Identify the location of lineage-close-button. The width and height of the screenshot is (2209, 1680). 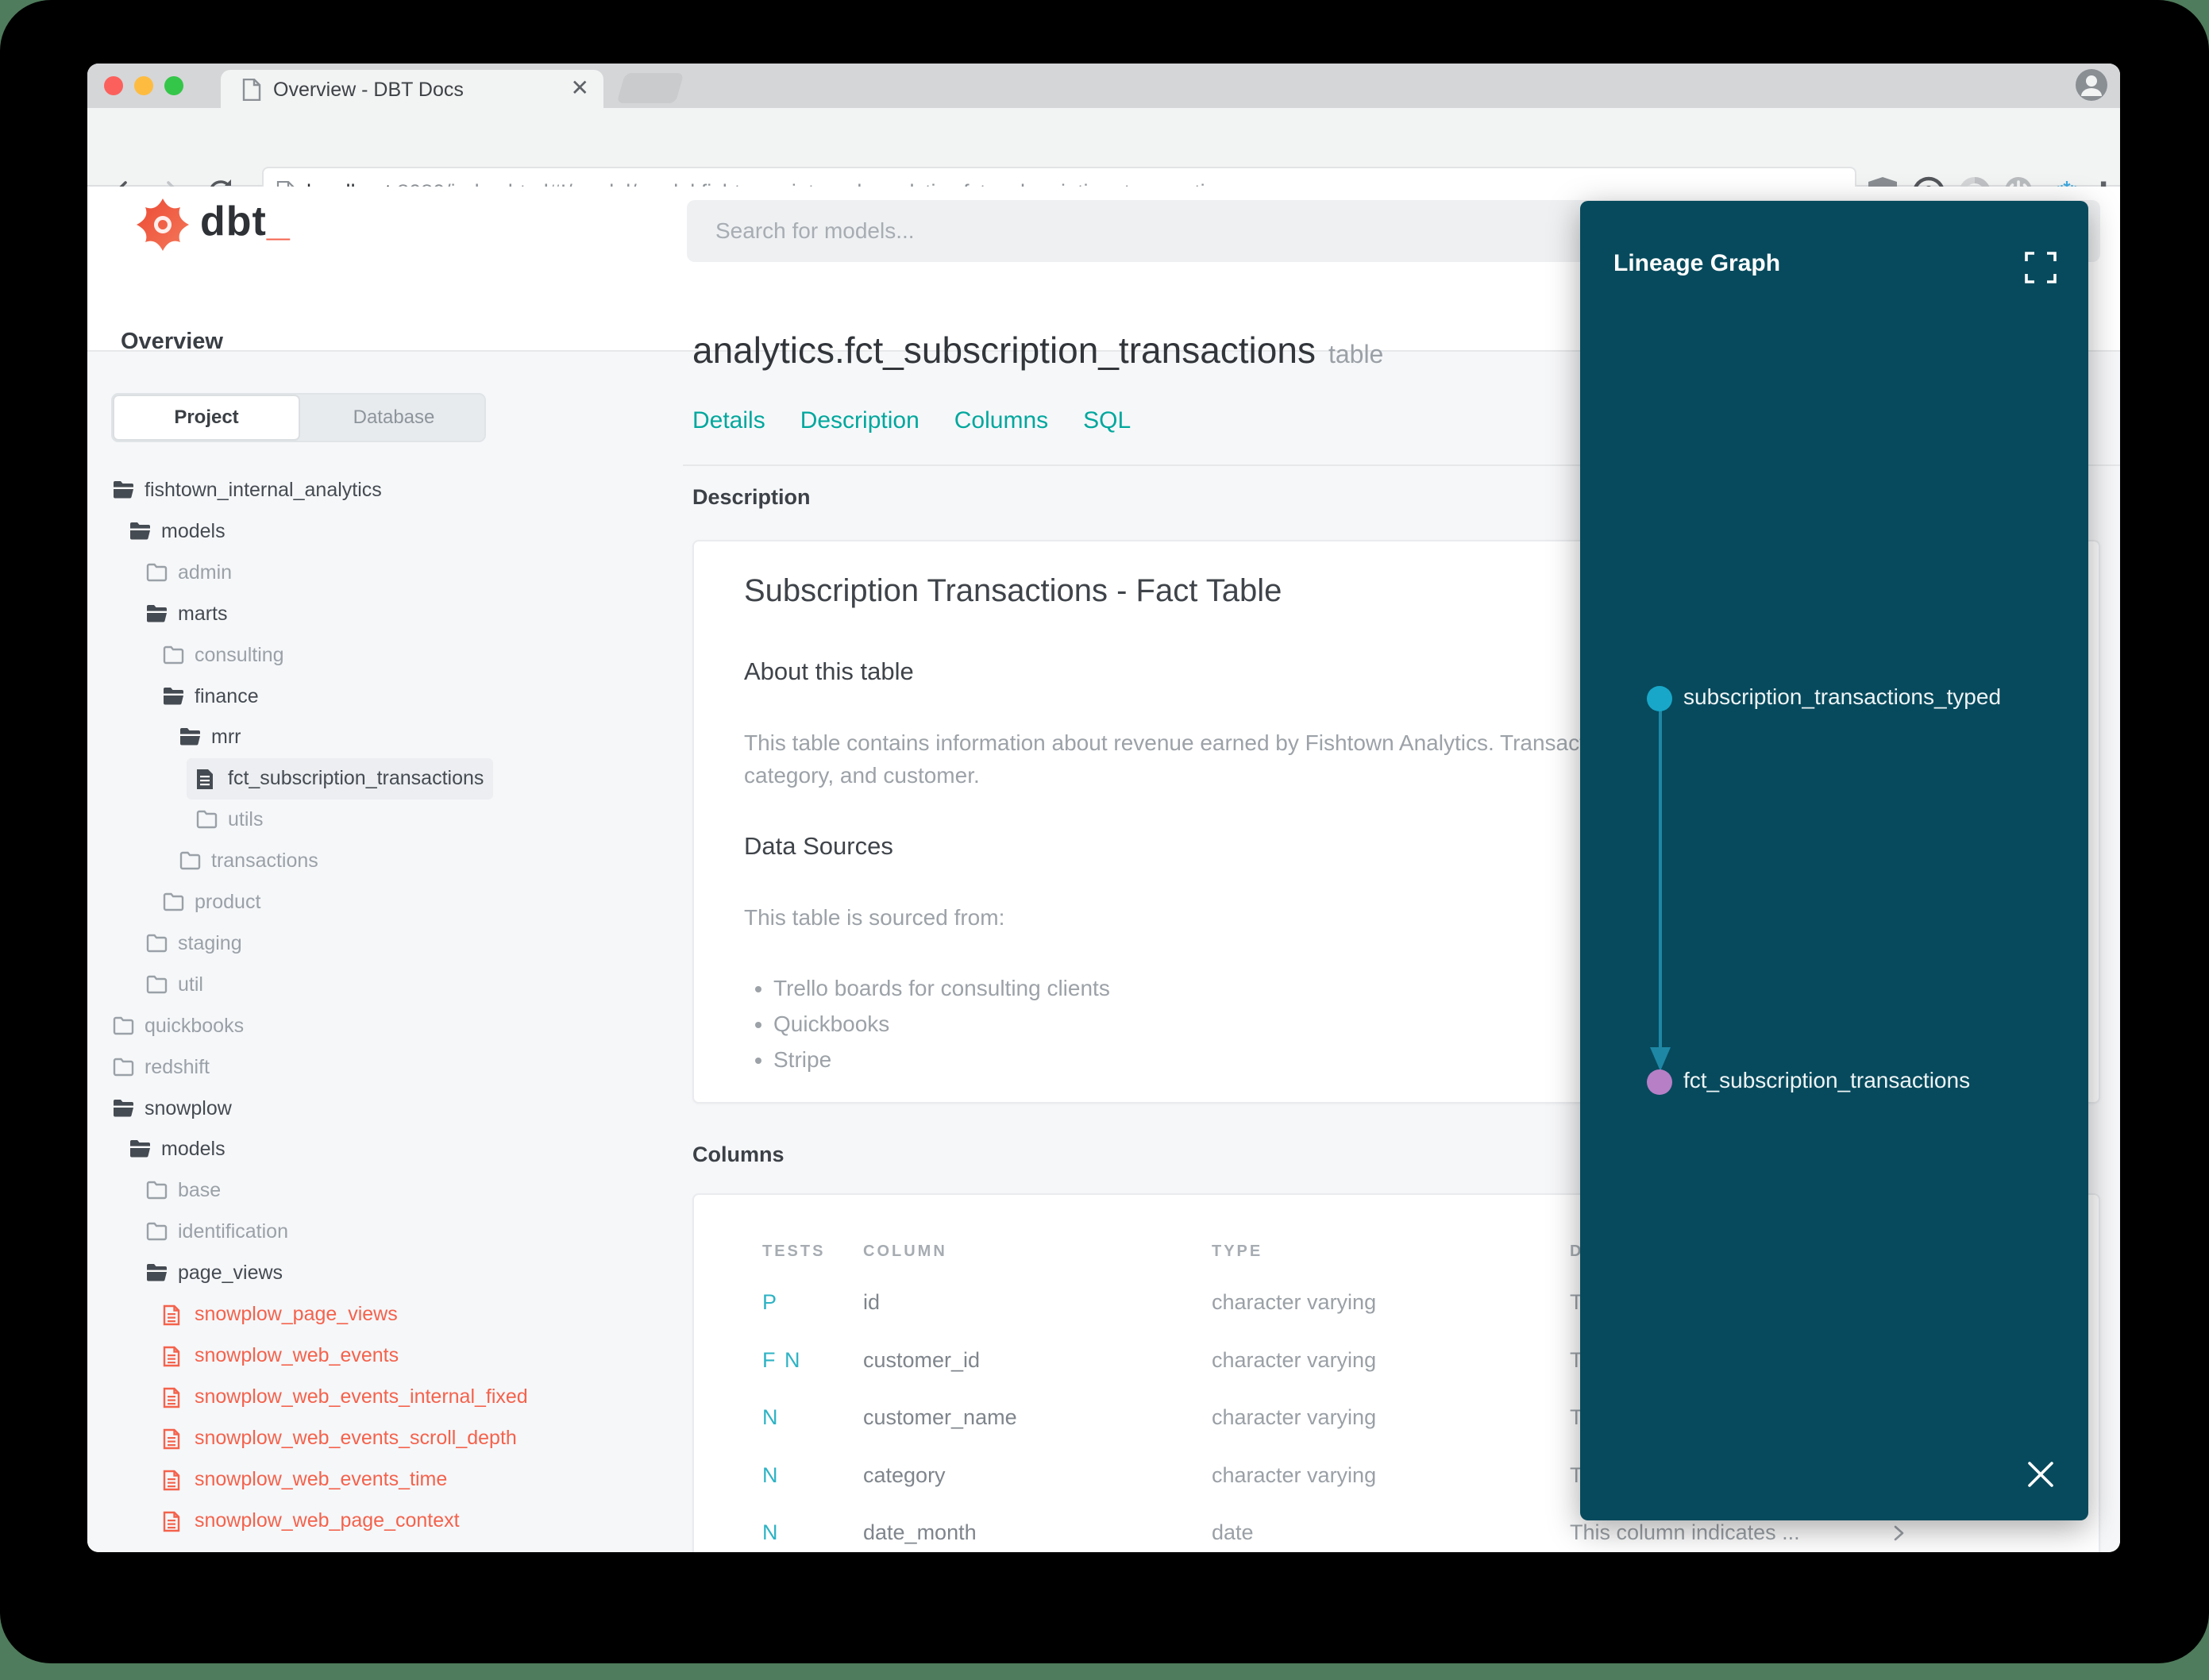
(2041, 1474).